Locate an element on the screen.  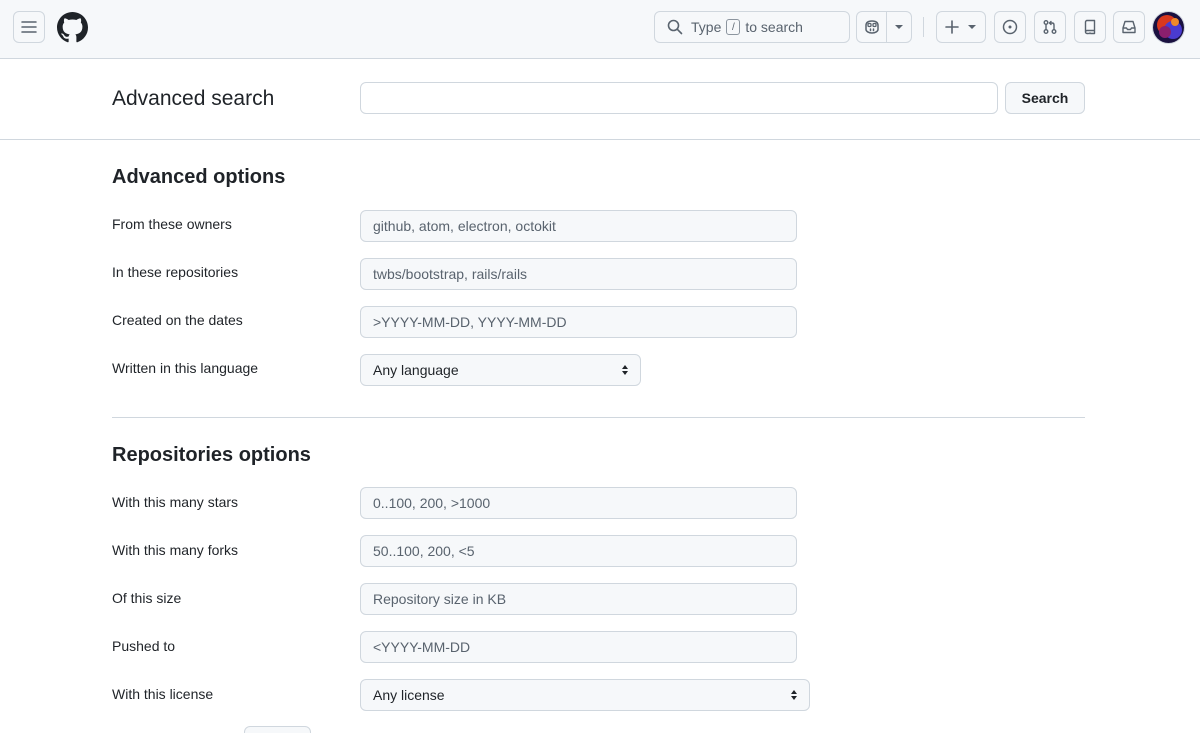
issue-opened-icon is located at coordinates (1010, 27).